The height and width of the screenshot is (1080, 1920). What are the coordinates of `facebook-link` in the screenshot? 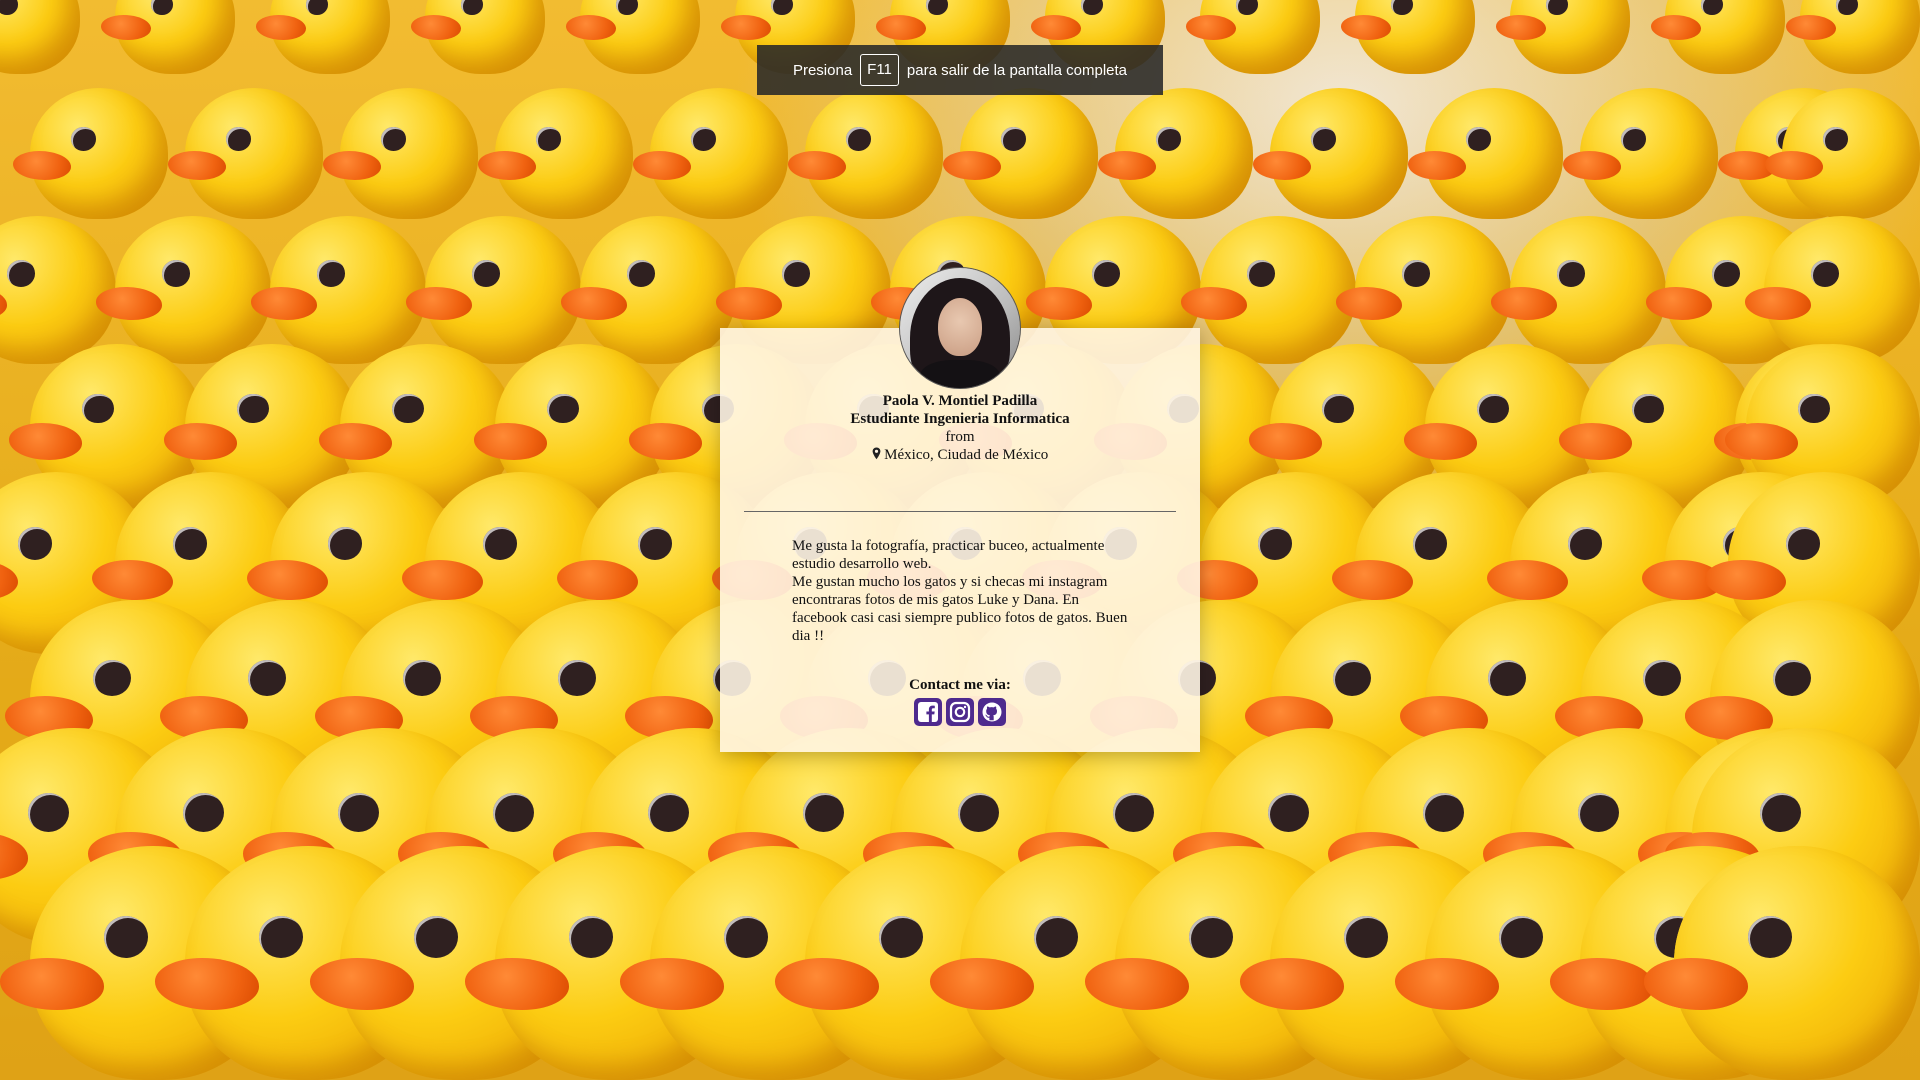 It's located at (928, 712).